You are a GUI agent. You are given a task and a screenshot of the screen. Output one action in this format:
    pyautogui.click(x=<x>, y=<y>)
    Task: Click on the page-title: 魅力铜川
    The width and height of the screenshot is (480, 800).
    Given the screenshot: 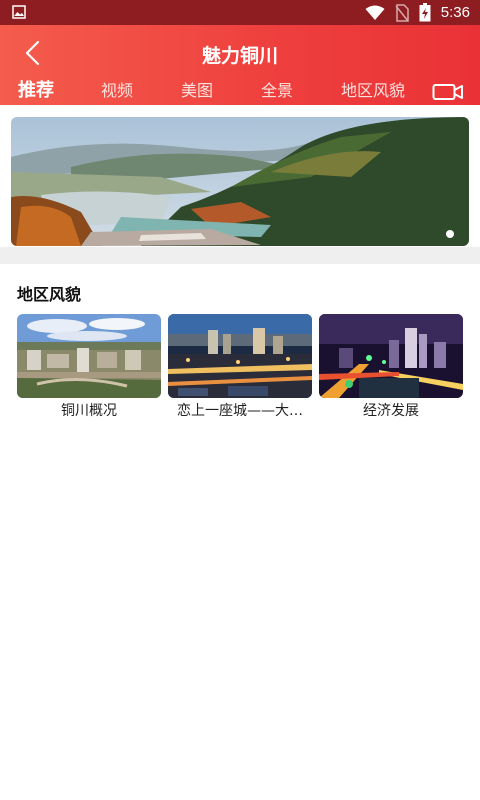 What is the action you would take?
    pyautogui.click(x=239, y=56)
    